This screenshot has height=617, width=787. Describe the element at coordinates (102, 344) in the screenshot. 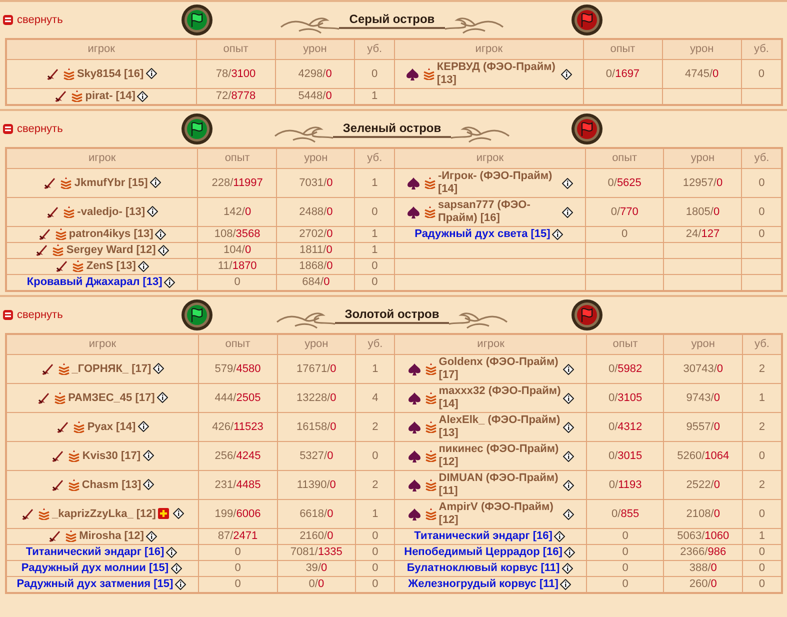

I see `column-header: игрок` at that location.